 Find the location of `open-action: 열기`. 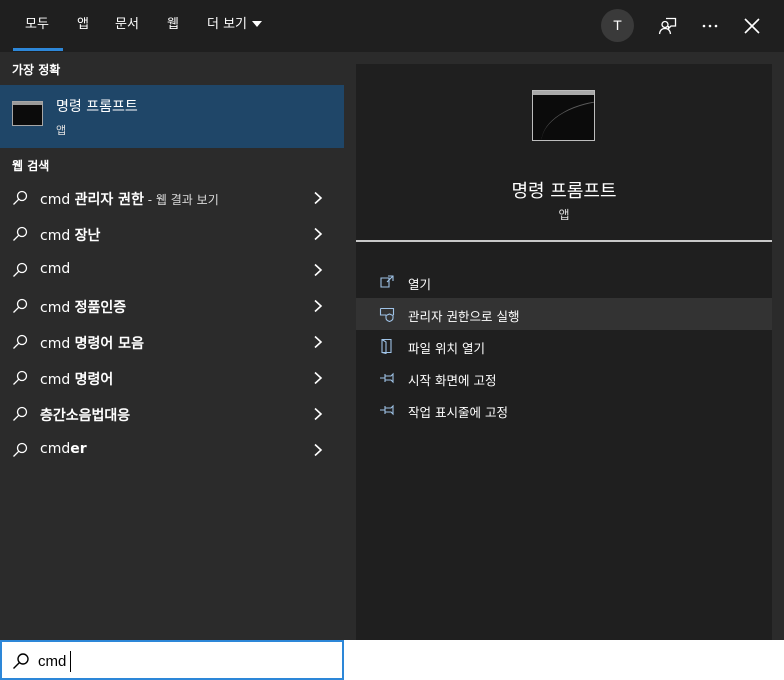

open-action: 열기 is located at coordinates (564, 282).